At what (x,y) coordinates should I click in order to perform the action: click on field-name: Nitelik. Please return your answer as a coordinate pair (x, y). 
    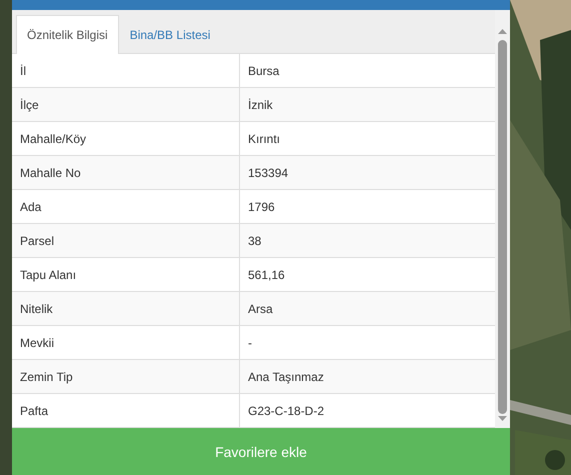
    Looking at the image, I should click on (126, 308).